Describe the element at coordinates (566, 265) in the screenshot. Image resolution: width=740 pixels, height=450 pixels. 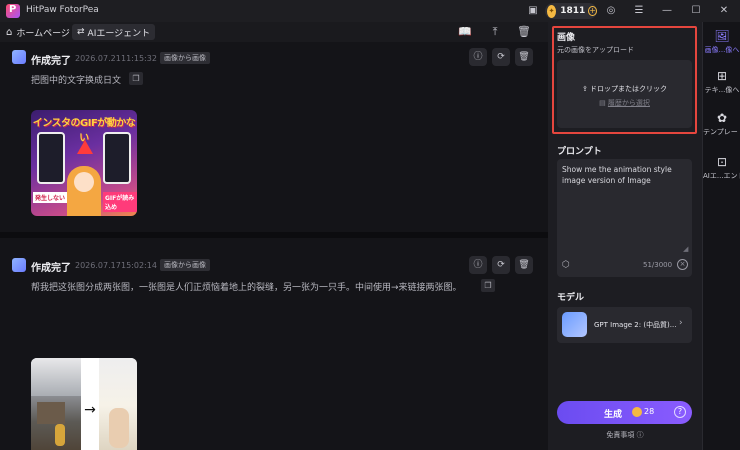
I see `prompt-enhance-icon: ⬡` at that location.